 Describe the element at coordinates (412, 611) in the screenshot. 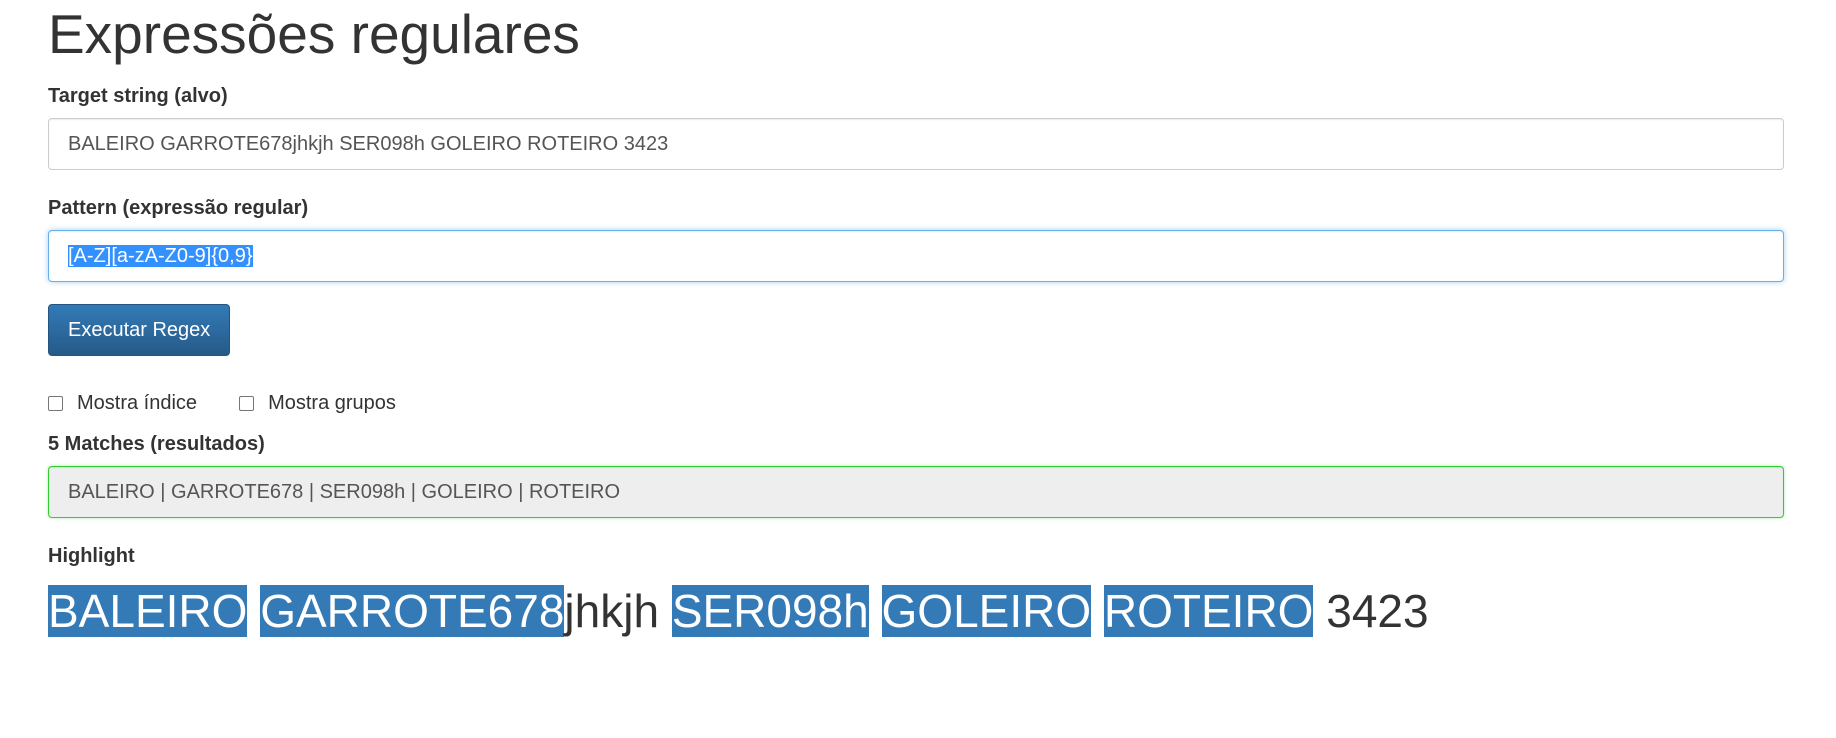

I see `highlight-segment: GARROTE678` at that location.